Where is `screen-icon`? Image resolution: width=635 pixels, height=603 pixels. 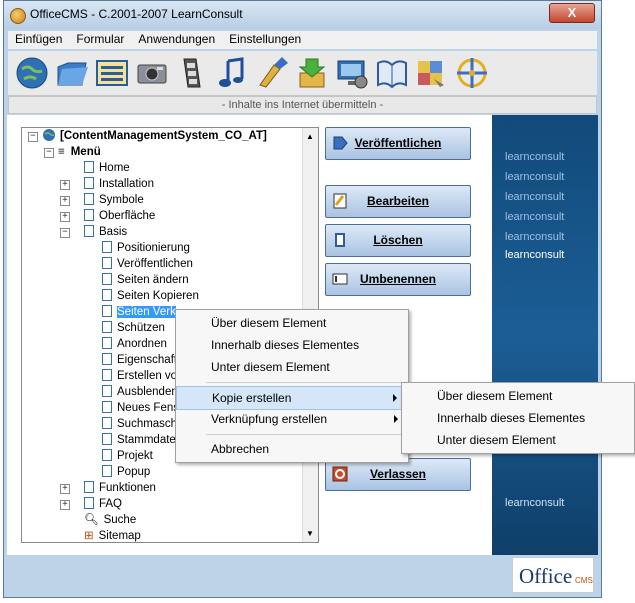 screen-icon is located at coordinates (352, 73).